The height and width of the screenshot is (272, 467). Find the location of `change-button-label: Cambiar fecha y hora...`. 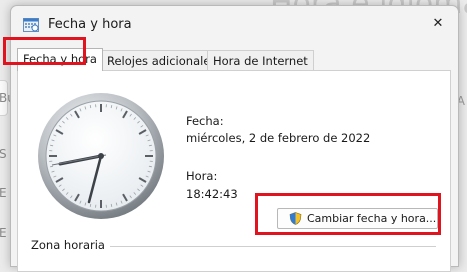

change-button-label: Cambiar fecha y hora... is located at coordinates (371, 218).